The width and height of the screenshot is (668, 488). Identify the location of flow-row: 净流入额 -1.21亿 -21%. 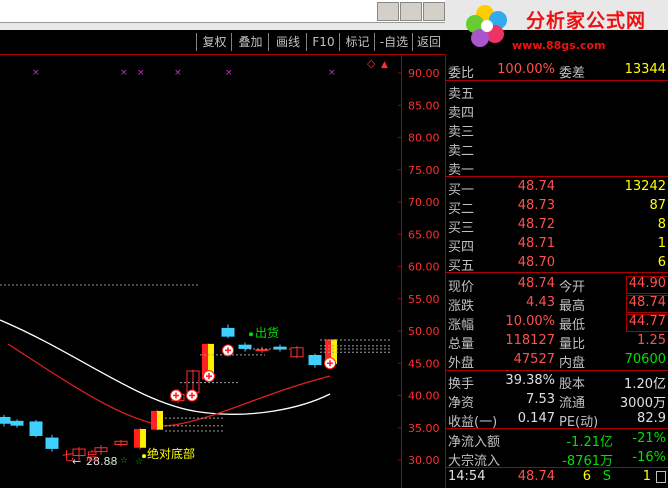
(557, 440).